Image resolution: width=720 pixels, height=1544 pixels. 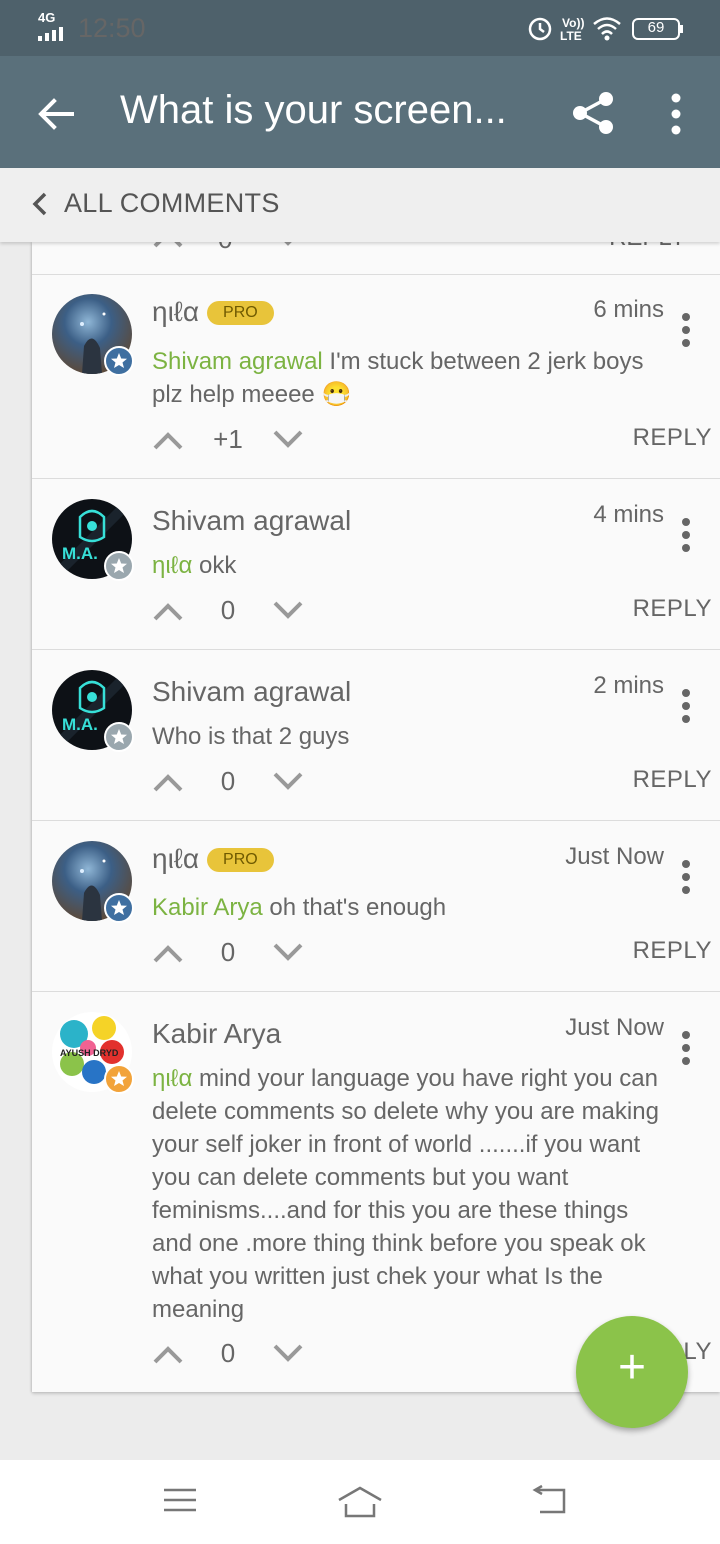 I want to click on partial-comment: 0 REPLY, so click(x=376, y=258).